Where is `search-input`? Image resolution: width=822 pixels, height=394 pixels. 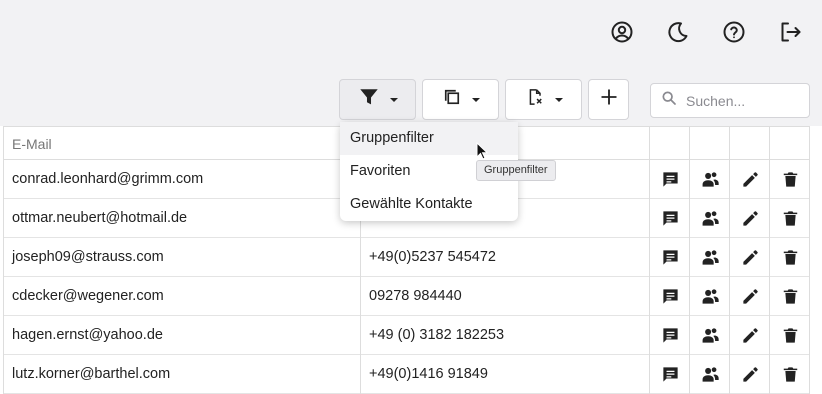 search-input is located at coordinates (741, 100).